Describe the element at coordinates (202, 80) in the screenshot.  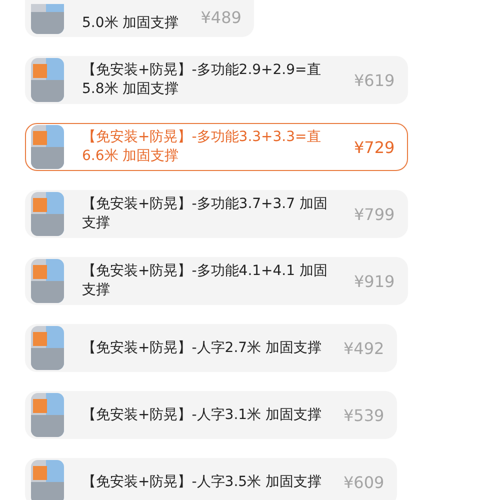
I see `option-title: 【免安装+防晃】-多功能2.9+2.9=直5.8米 加固支撑` at that location.